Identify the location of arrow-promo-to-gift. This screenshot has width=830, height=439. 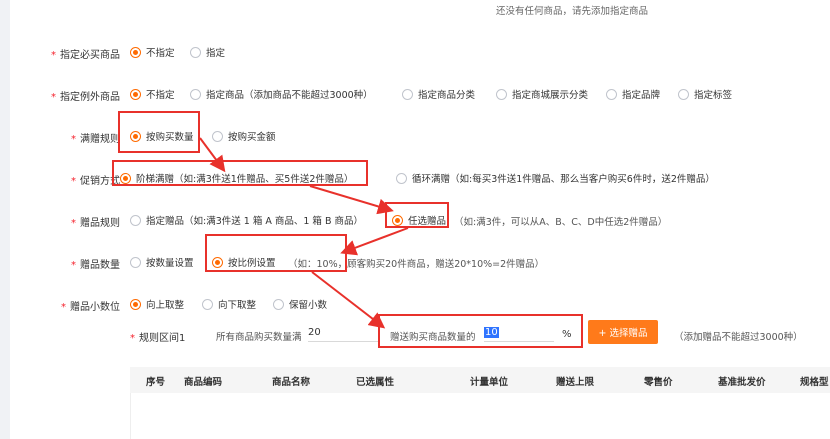
(351, 200).